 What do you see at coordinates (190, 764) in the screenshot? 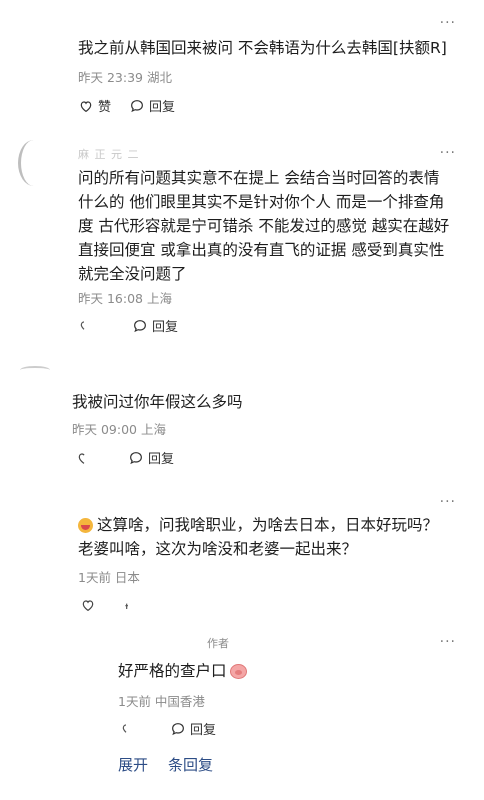
I see `reply-count-link: 条回复` at bounding box center [190, 764].